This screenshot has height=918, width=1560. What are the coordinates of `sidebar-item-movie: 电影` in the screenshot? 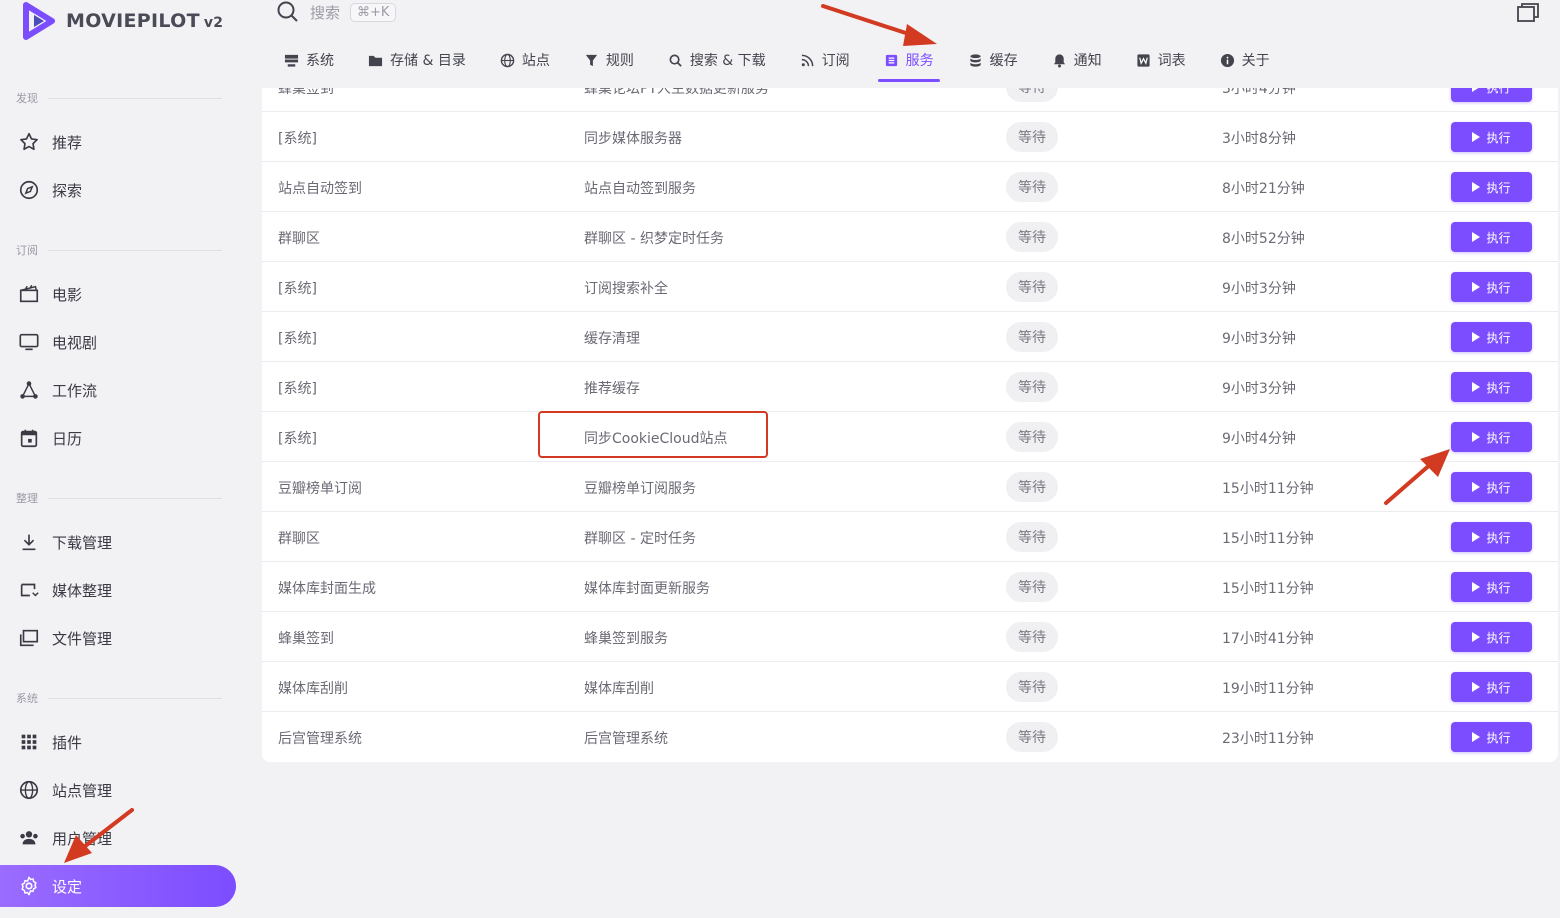 It's located at (118, 294).